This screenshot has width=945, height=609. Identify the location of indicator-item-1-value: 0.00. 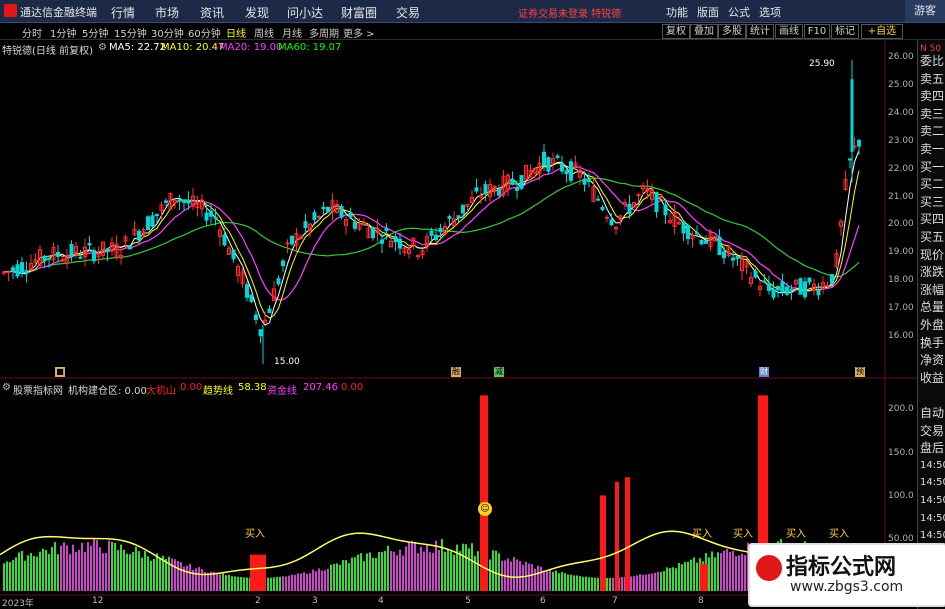
(191, 387).